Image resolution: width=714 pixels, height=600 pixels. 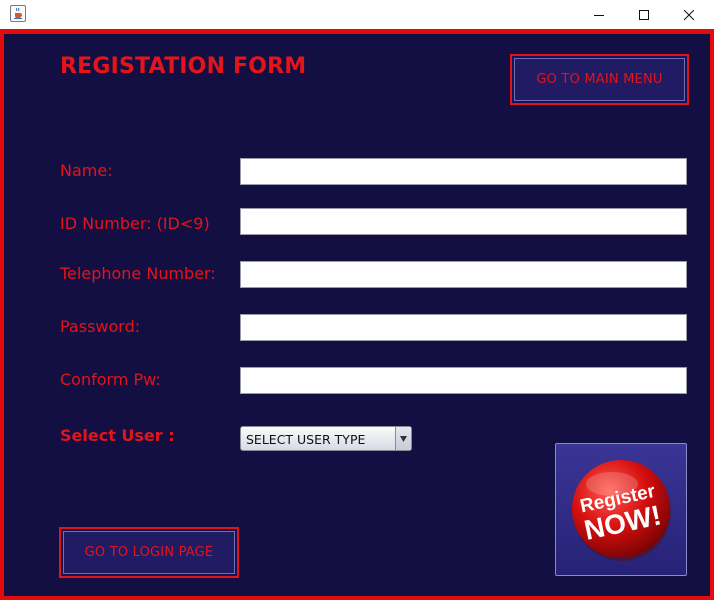 I want to click on close-icon, so click(x=689, y=14).